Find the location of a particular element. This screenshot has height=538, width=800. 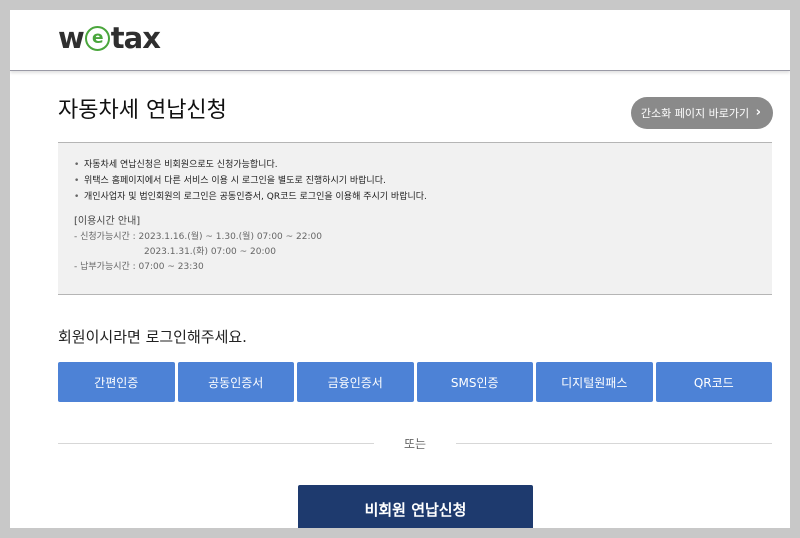

chevron-right-icon: › is located at coordinates (758, 112).